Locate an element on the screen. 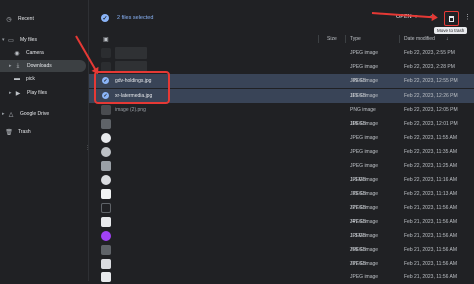  folder-icon: ▬ is located at coordinates (17, 79).